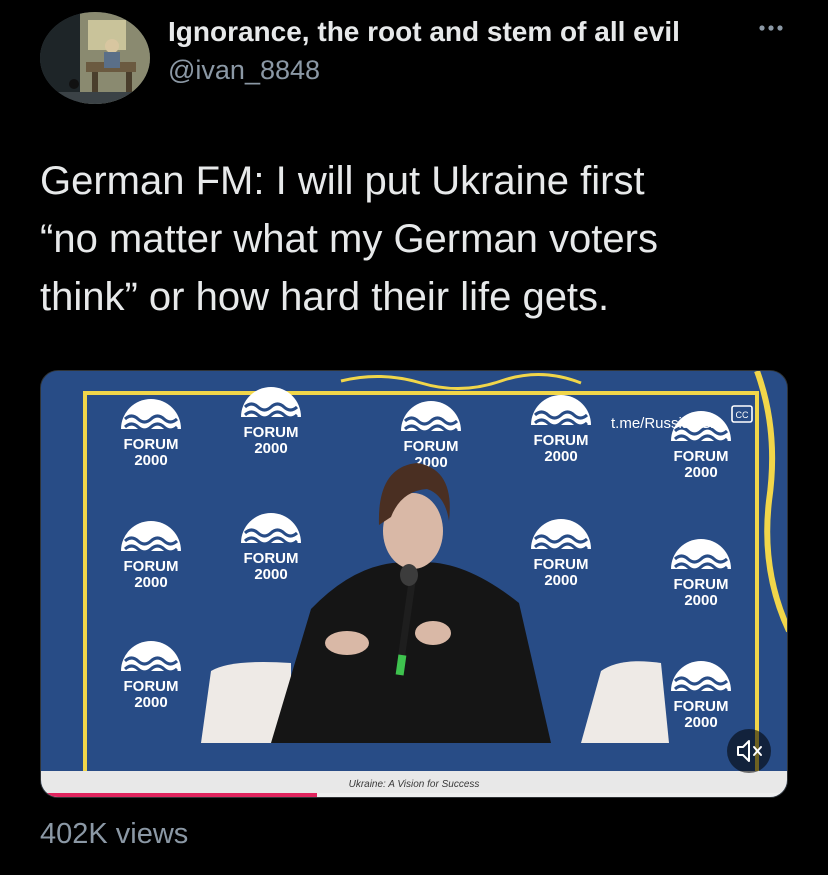 The image size is (828, 875). What do you see at coordinates (414, 784) in the screenshot?
I see `video-caption: Ukraine: A Vision for Success` at bounding box center [414, 784].